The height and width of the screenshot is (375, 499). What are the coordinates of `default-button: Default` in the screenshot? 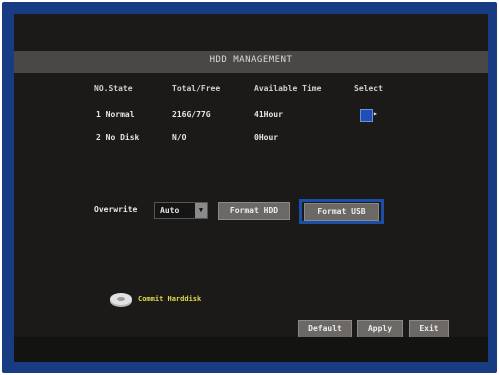 It's located at (325, 329).